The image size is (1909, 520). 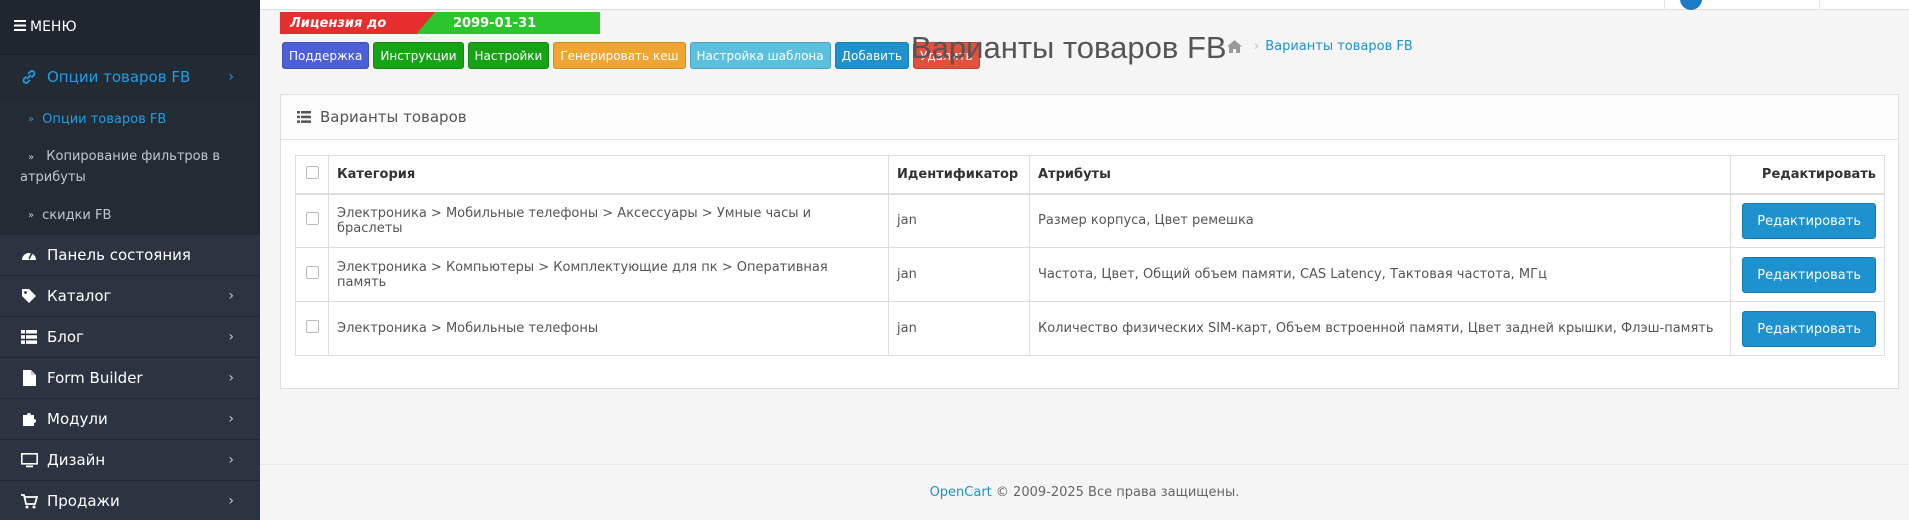 I want to click on sidebar-subitem-fb-options: » Опции товаров FB, so click(x=130, y=119).